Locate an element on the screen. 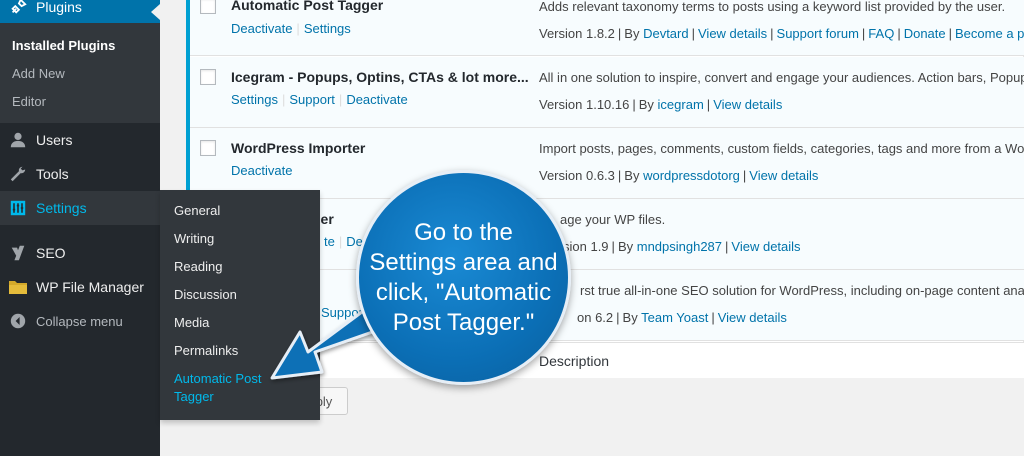 This screenshot has width=1024, height=456. submenu-add-new: Add New is located at coordinates (38, 73).